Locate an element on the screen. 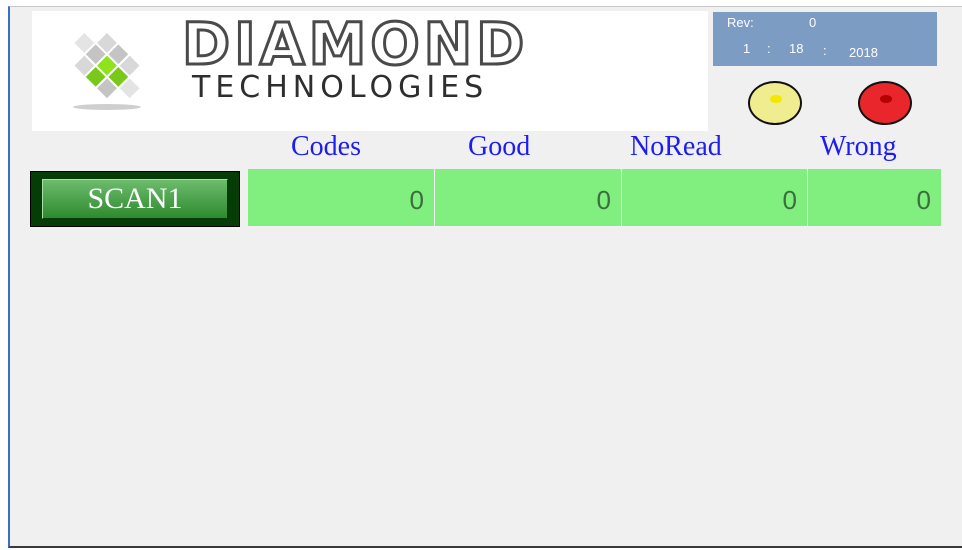  rev-date-part3: 2018 is located at coordinates (863, 52).